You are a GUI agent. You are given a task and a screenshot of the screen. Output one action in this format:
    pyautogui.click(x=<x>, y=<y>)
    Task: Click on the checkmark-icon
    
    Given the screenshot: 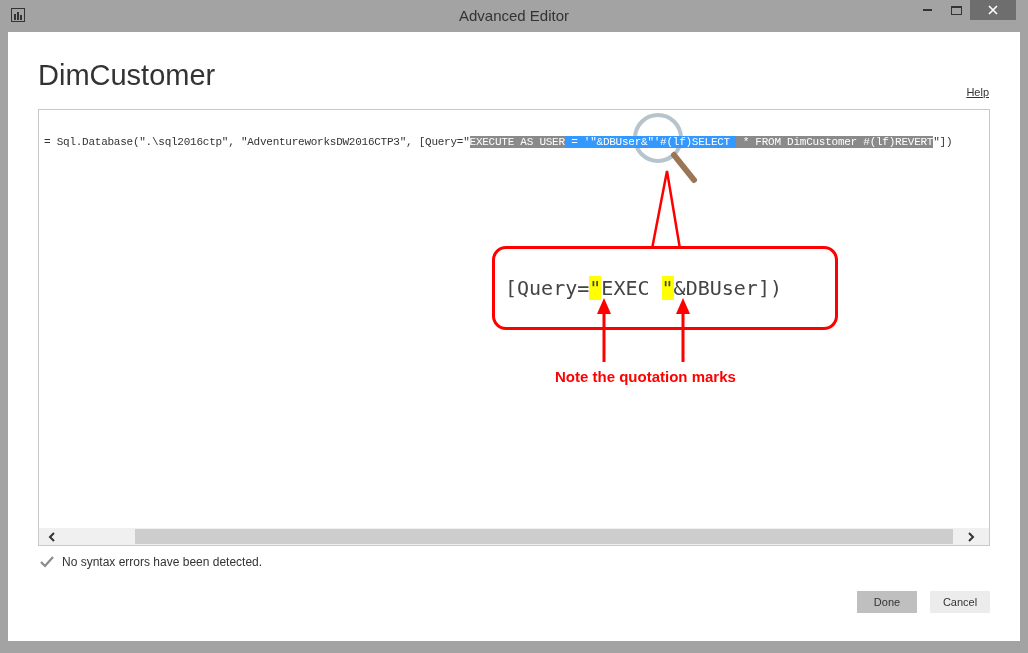 What is the action you would take?
    pyautogui.click(x=47, y=562)
    